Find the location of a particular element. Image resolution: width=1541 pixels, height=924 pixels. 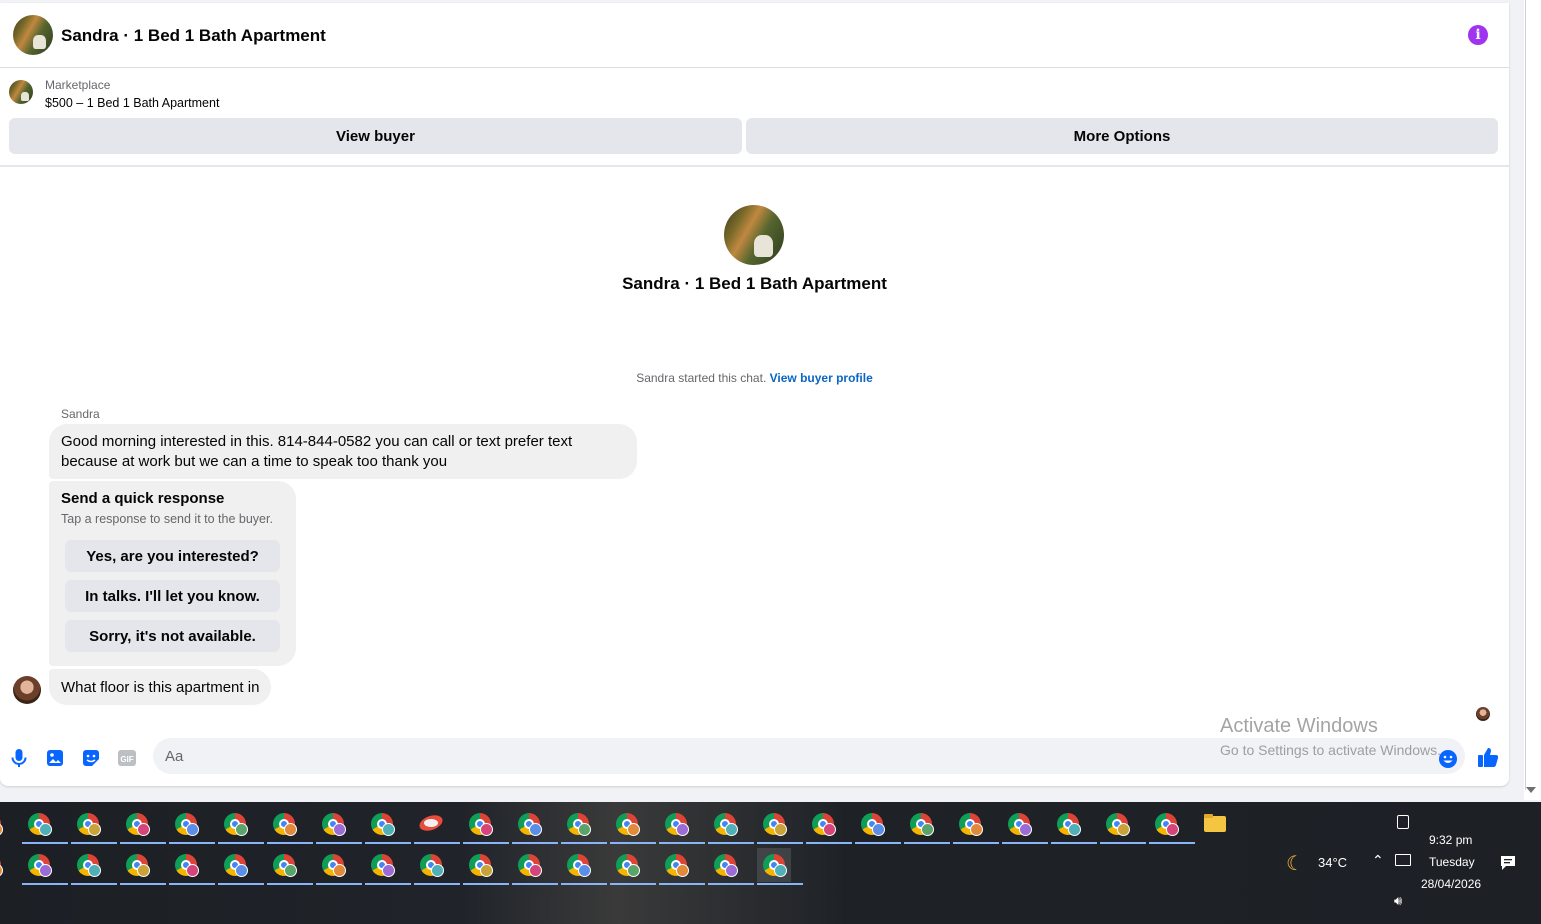

network-icon is located at coordinates (1403, 860).